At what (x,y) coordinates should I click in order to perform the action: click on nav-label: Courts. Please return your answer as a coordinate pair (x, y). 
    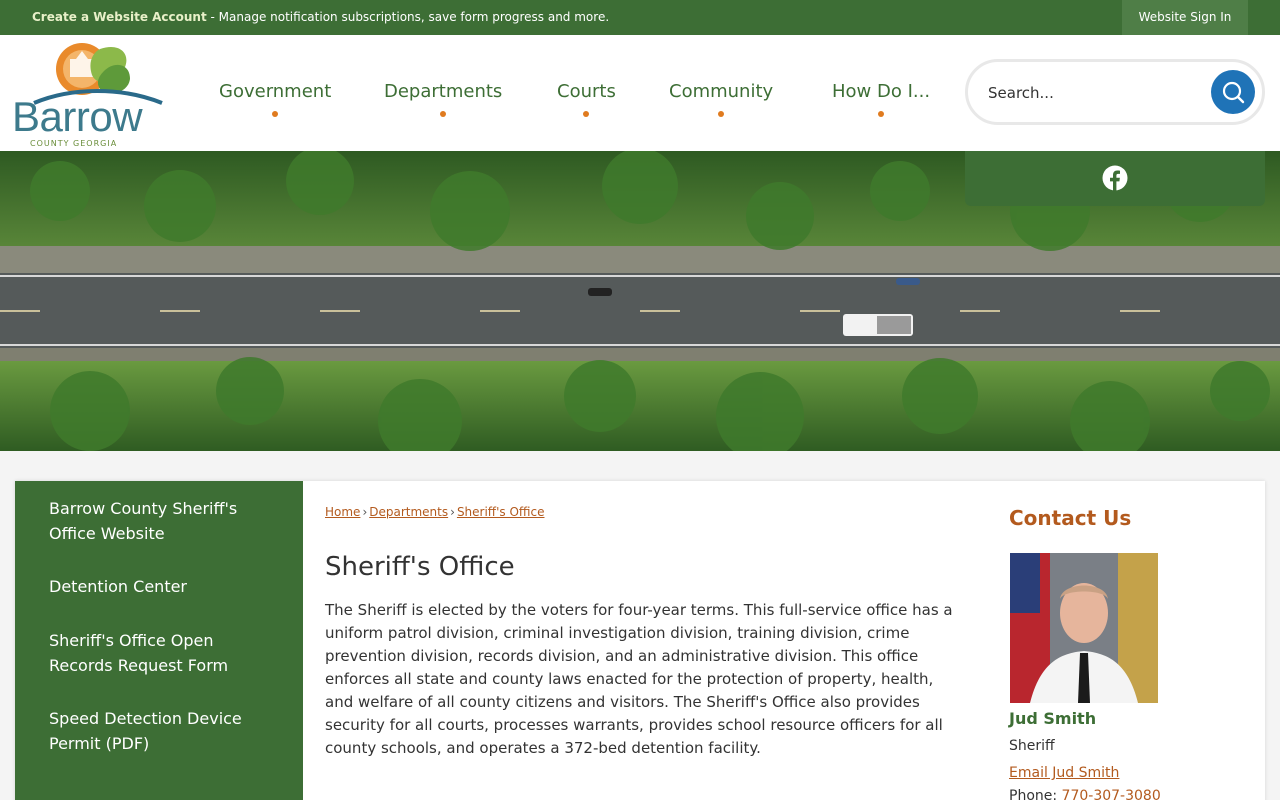
    Looking at the image, I should click on (586, 91).